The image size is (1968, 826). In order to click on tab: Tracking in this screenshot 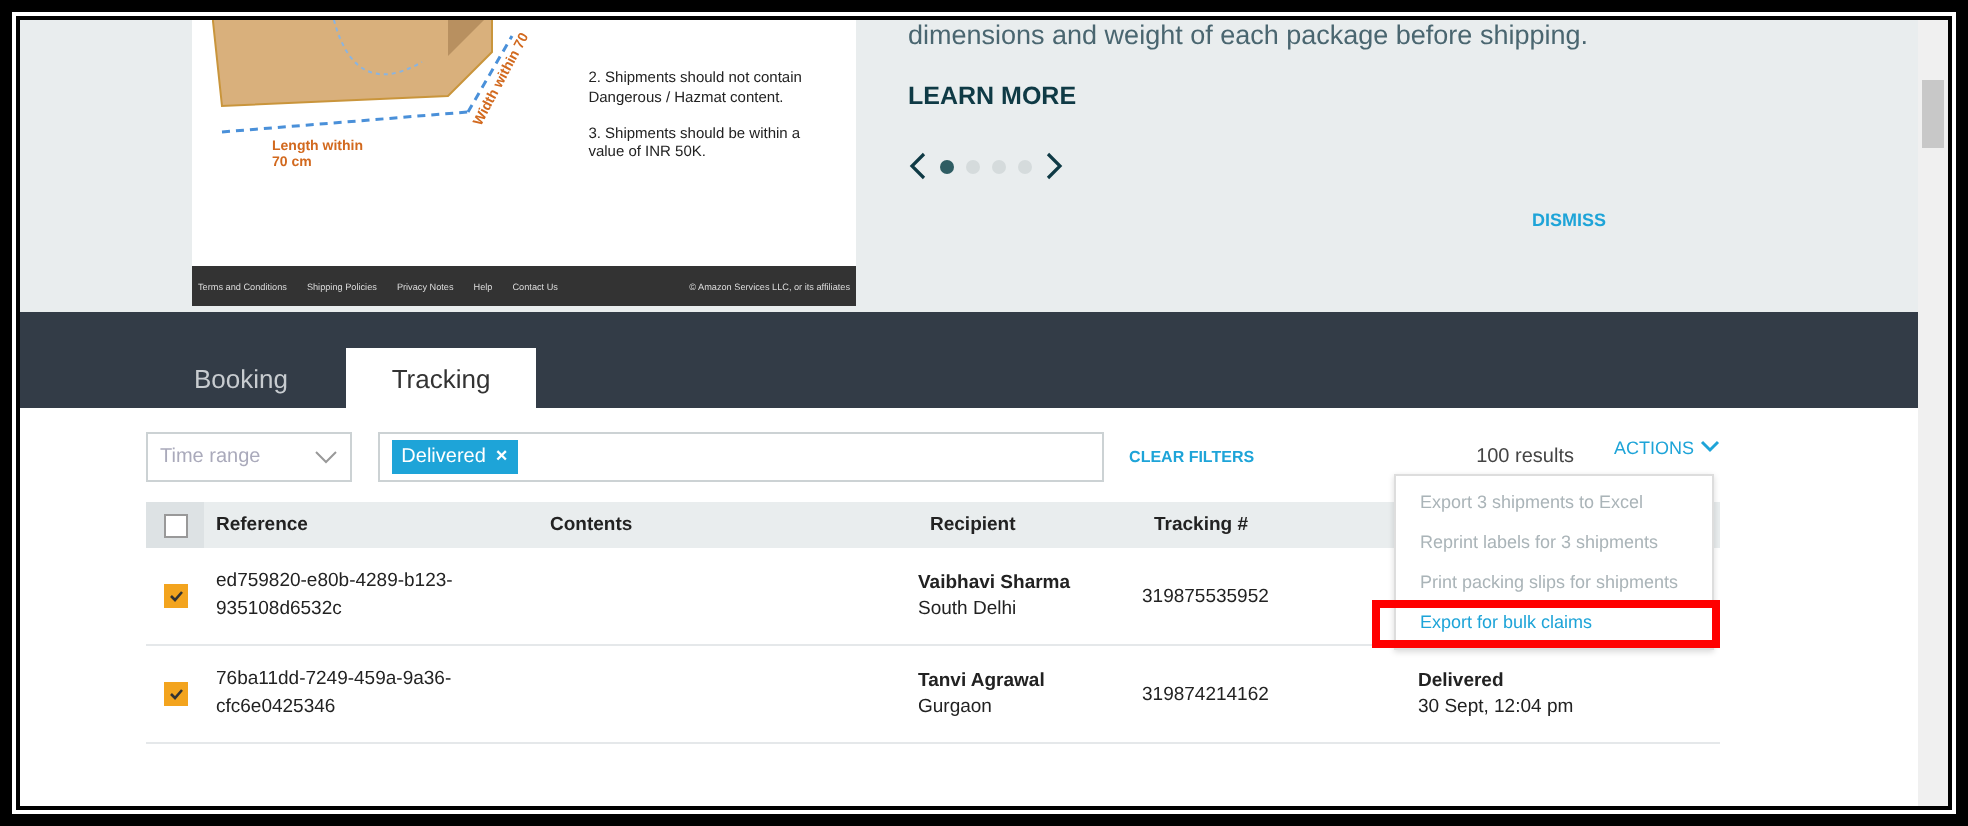, I will do `click(441, 378)`.